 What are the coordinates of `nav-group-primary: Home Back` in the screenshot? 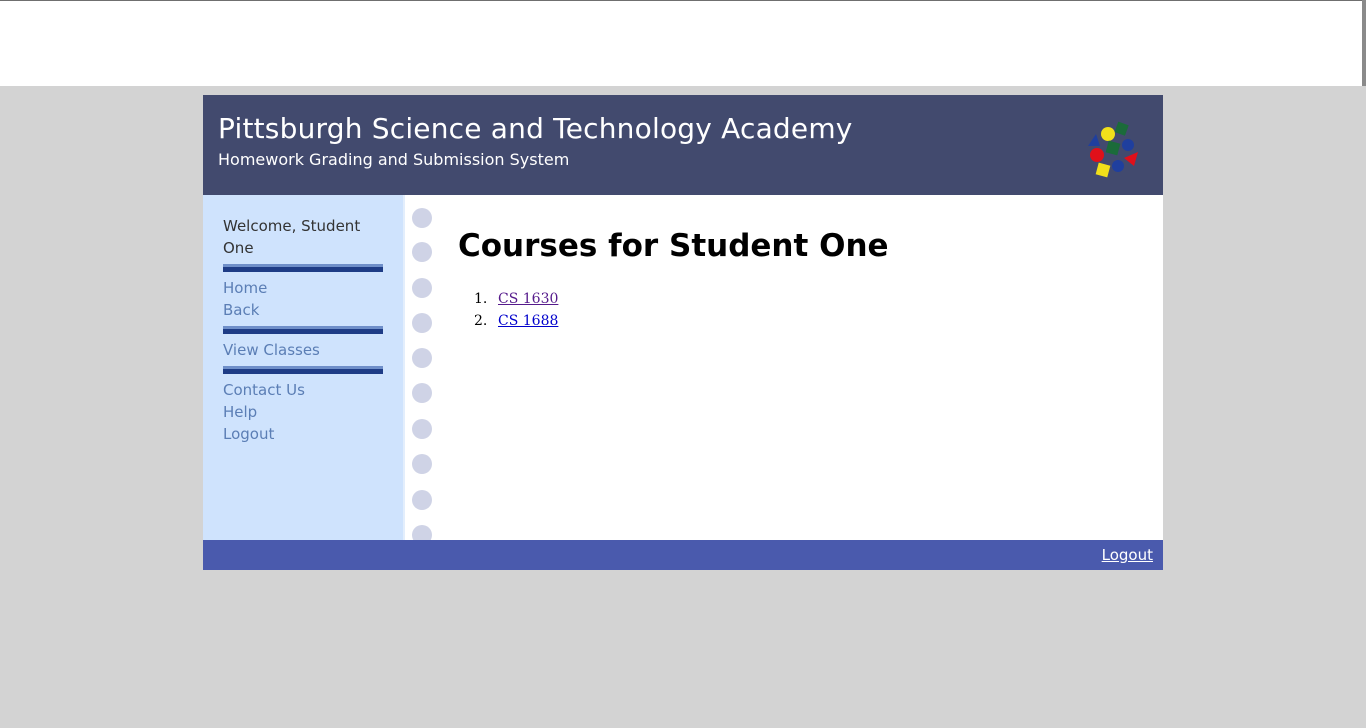 It's located at (303, 299).